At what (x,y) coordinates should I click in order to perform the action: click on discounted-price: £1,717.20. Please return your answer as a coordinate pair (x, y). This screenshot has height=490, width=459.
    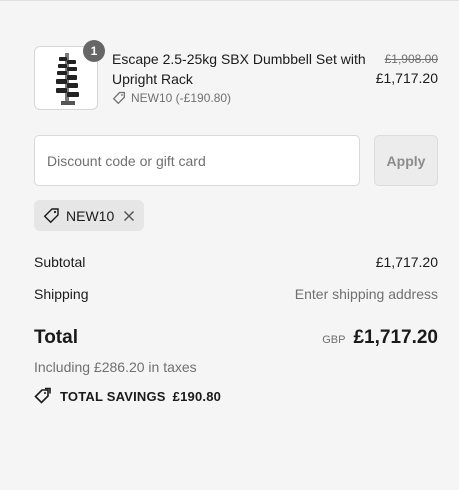
    Looking at the image, I should click on (406, 78).